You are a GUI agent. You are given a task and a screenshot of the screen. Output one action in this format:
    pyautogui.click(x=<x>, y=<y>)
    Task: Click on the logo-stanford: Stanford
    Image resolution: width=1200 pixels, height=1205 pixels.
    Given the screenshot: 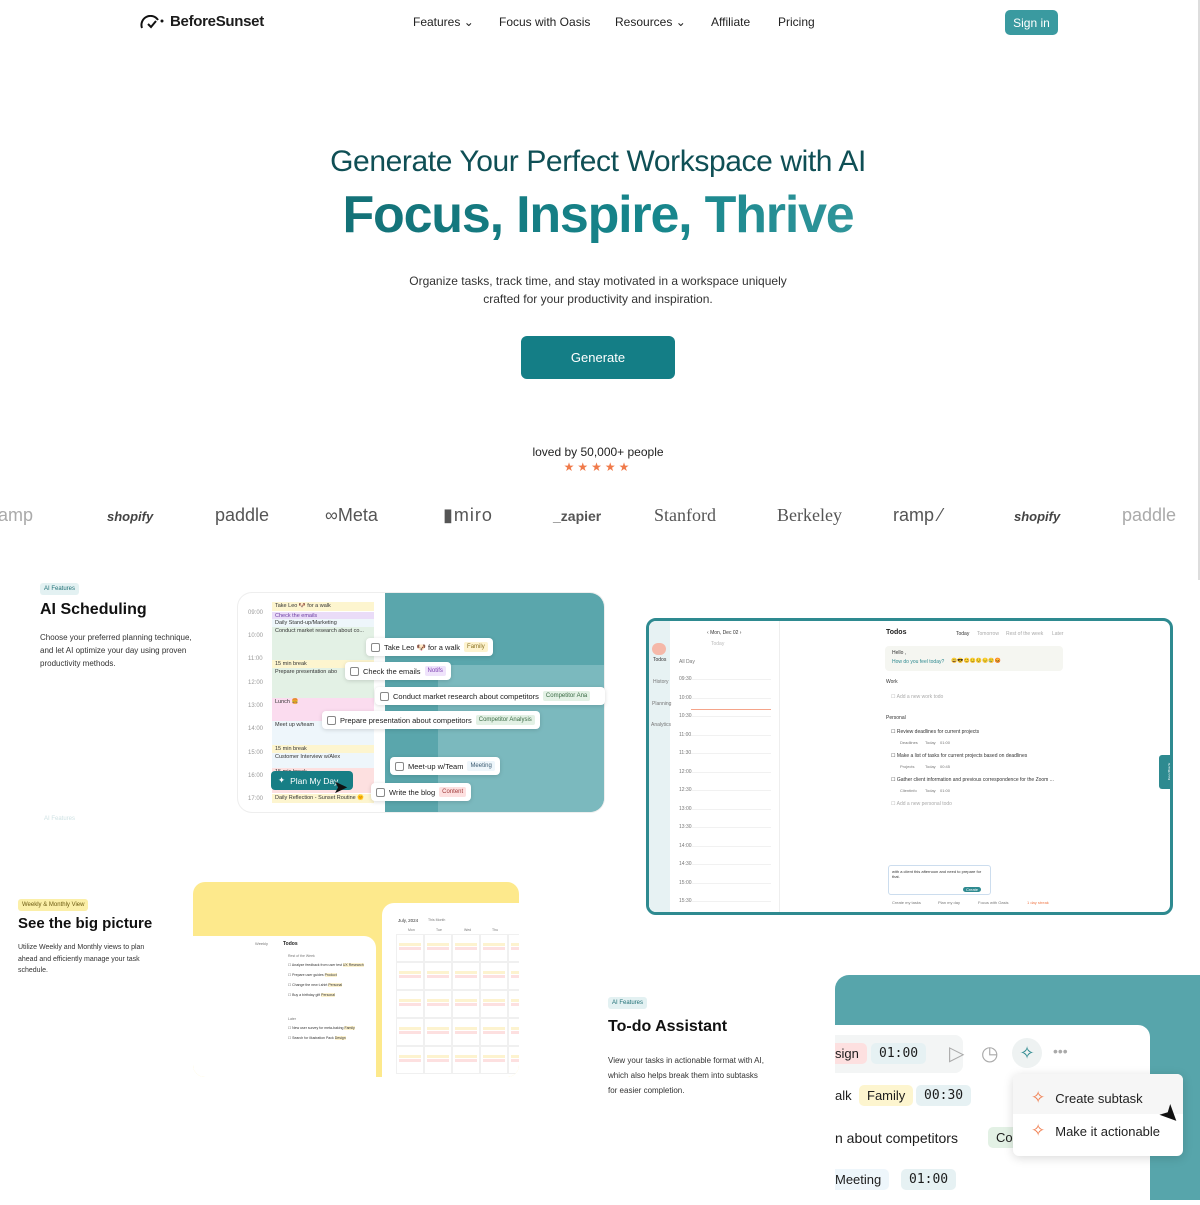 What is the action you would take?
    pyautogui.click(x=685, y=515)
    